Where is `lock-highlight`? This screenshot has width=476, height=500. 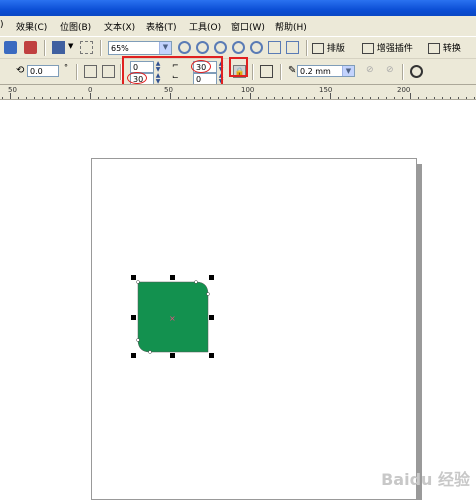
lock-highlight is located at coordinates (238, 67).